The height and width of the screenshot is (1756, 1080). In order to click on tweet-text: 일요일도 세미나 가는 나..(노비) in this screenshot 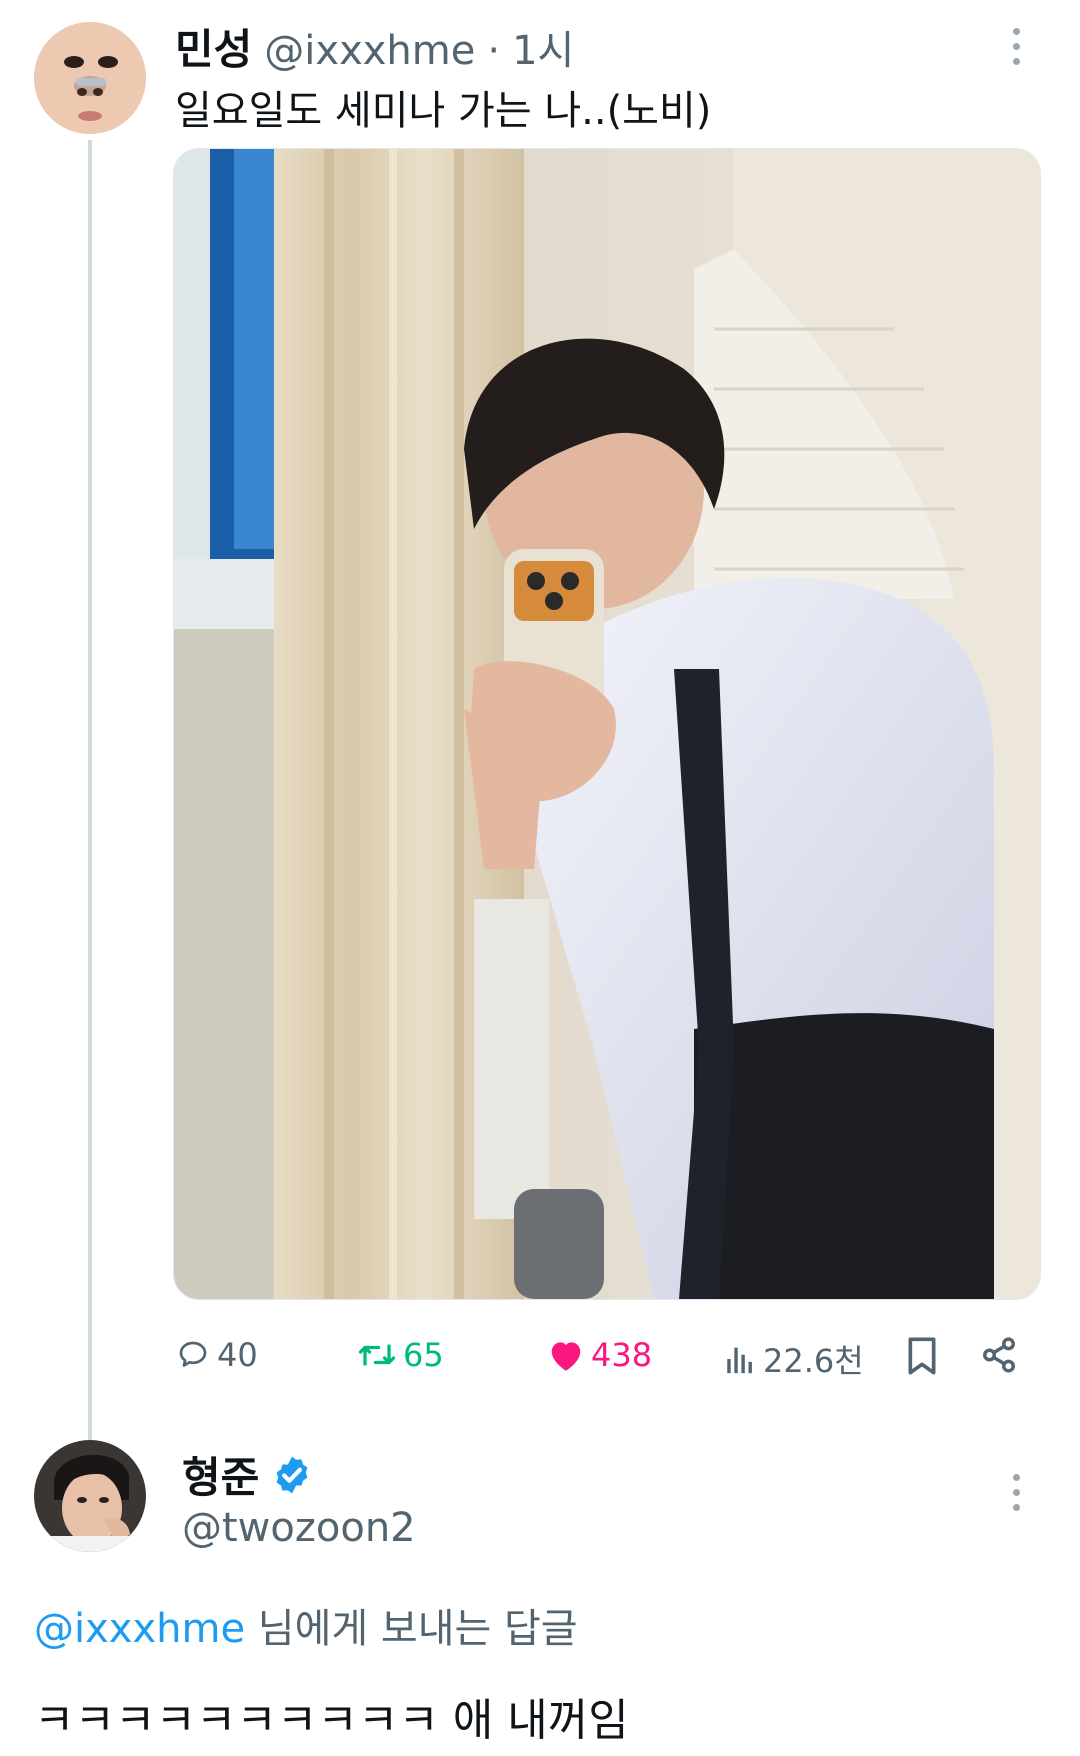, I will do `click(443, 111)`.